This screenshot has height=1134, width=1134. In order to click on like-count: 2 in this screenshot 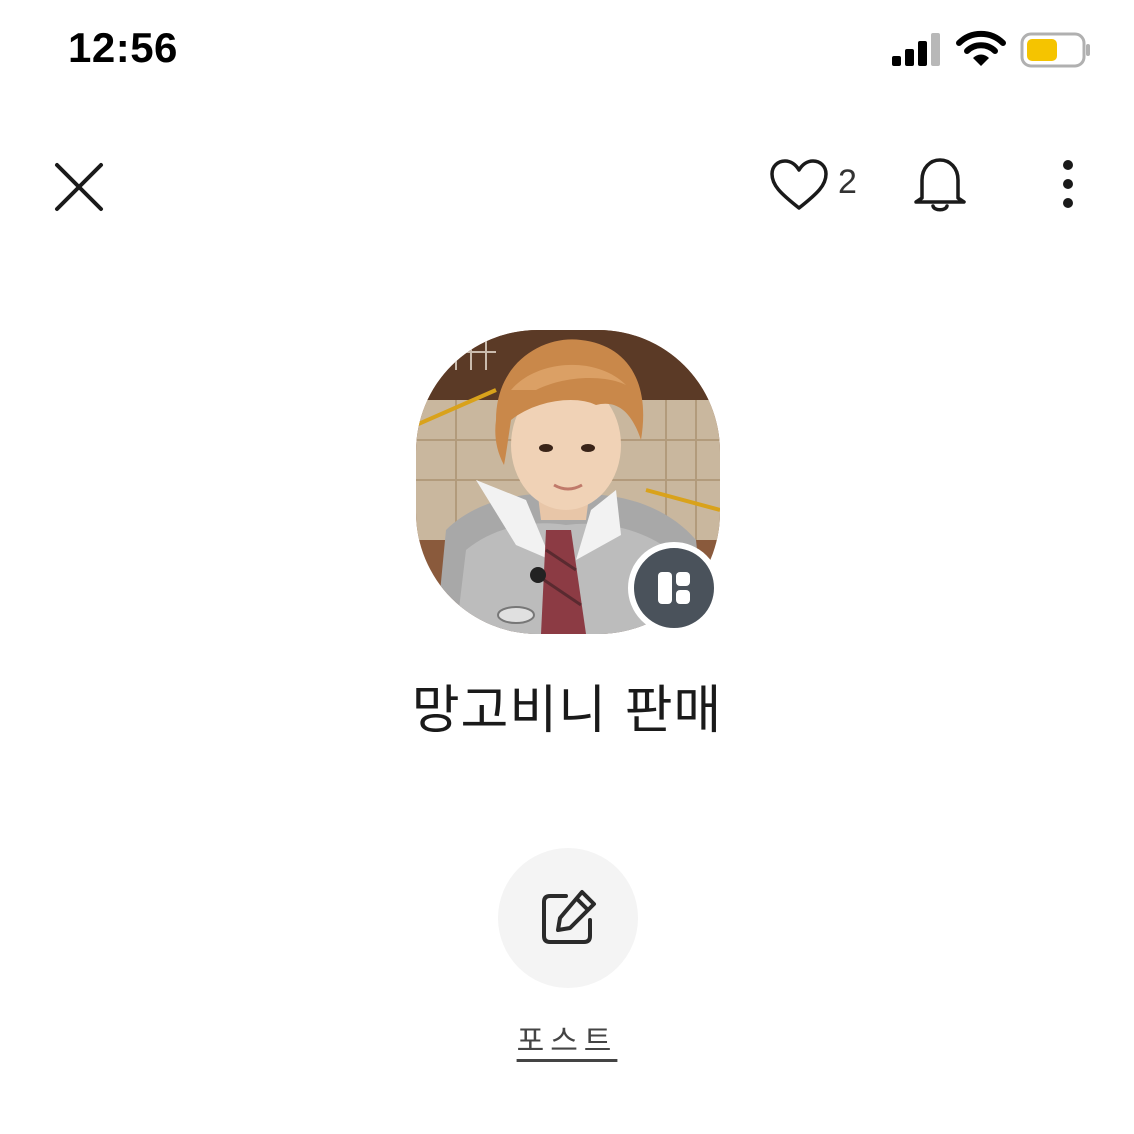, I will do `click(847, 182)`.